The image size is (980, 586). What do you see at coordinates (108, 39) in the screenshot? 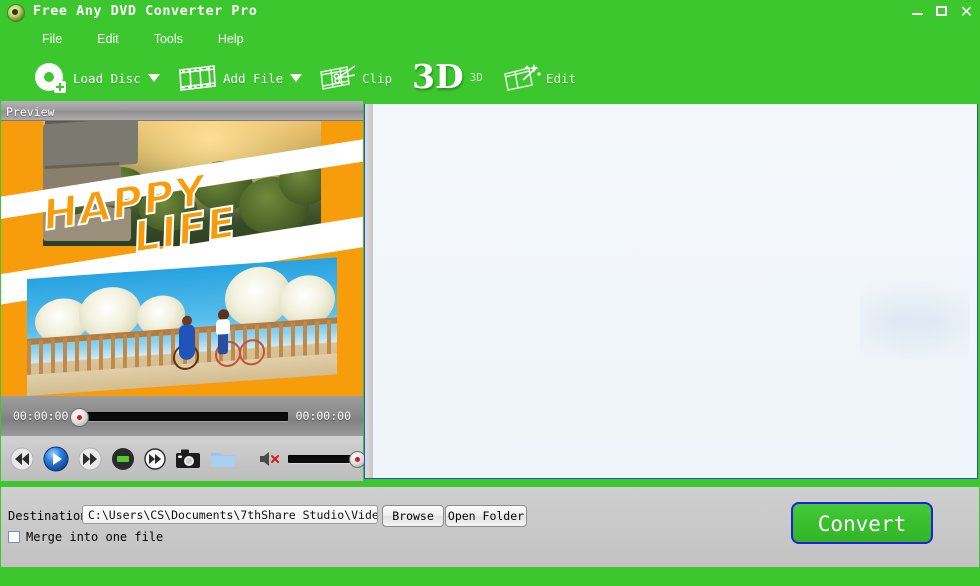
I see `menu-item-edit: Edit` at bounding box center [108, 39].